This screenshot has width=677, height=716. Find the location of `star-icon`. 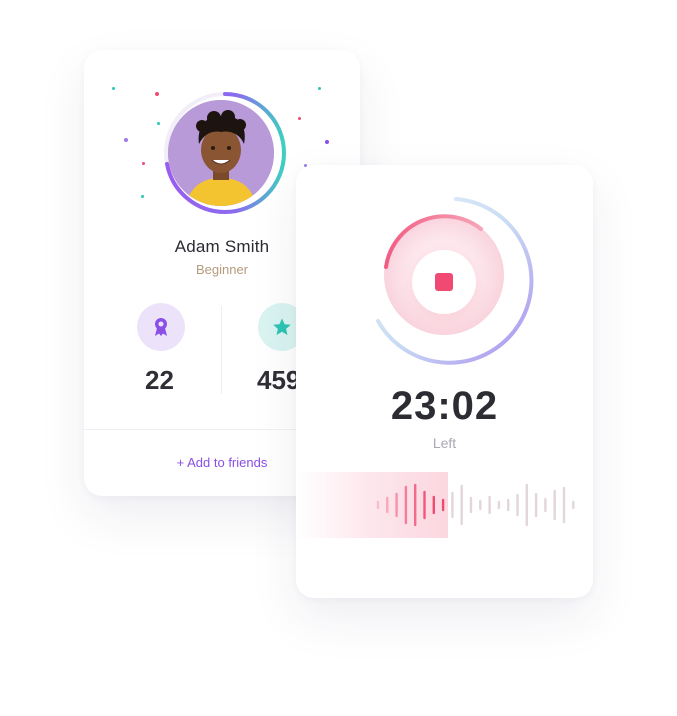

star-icon is located at coordinates (282, 326).